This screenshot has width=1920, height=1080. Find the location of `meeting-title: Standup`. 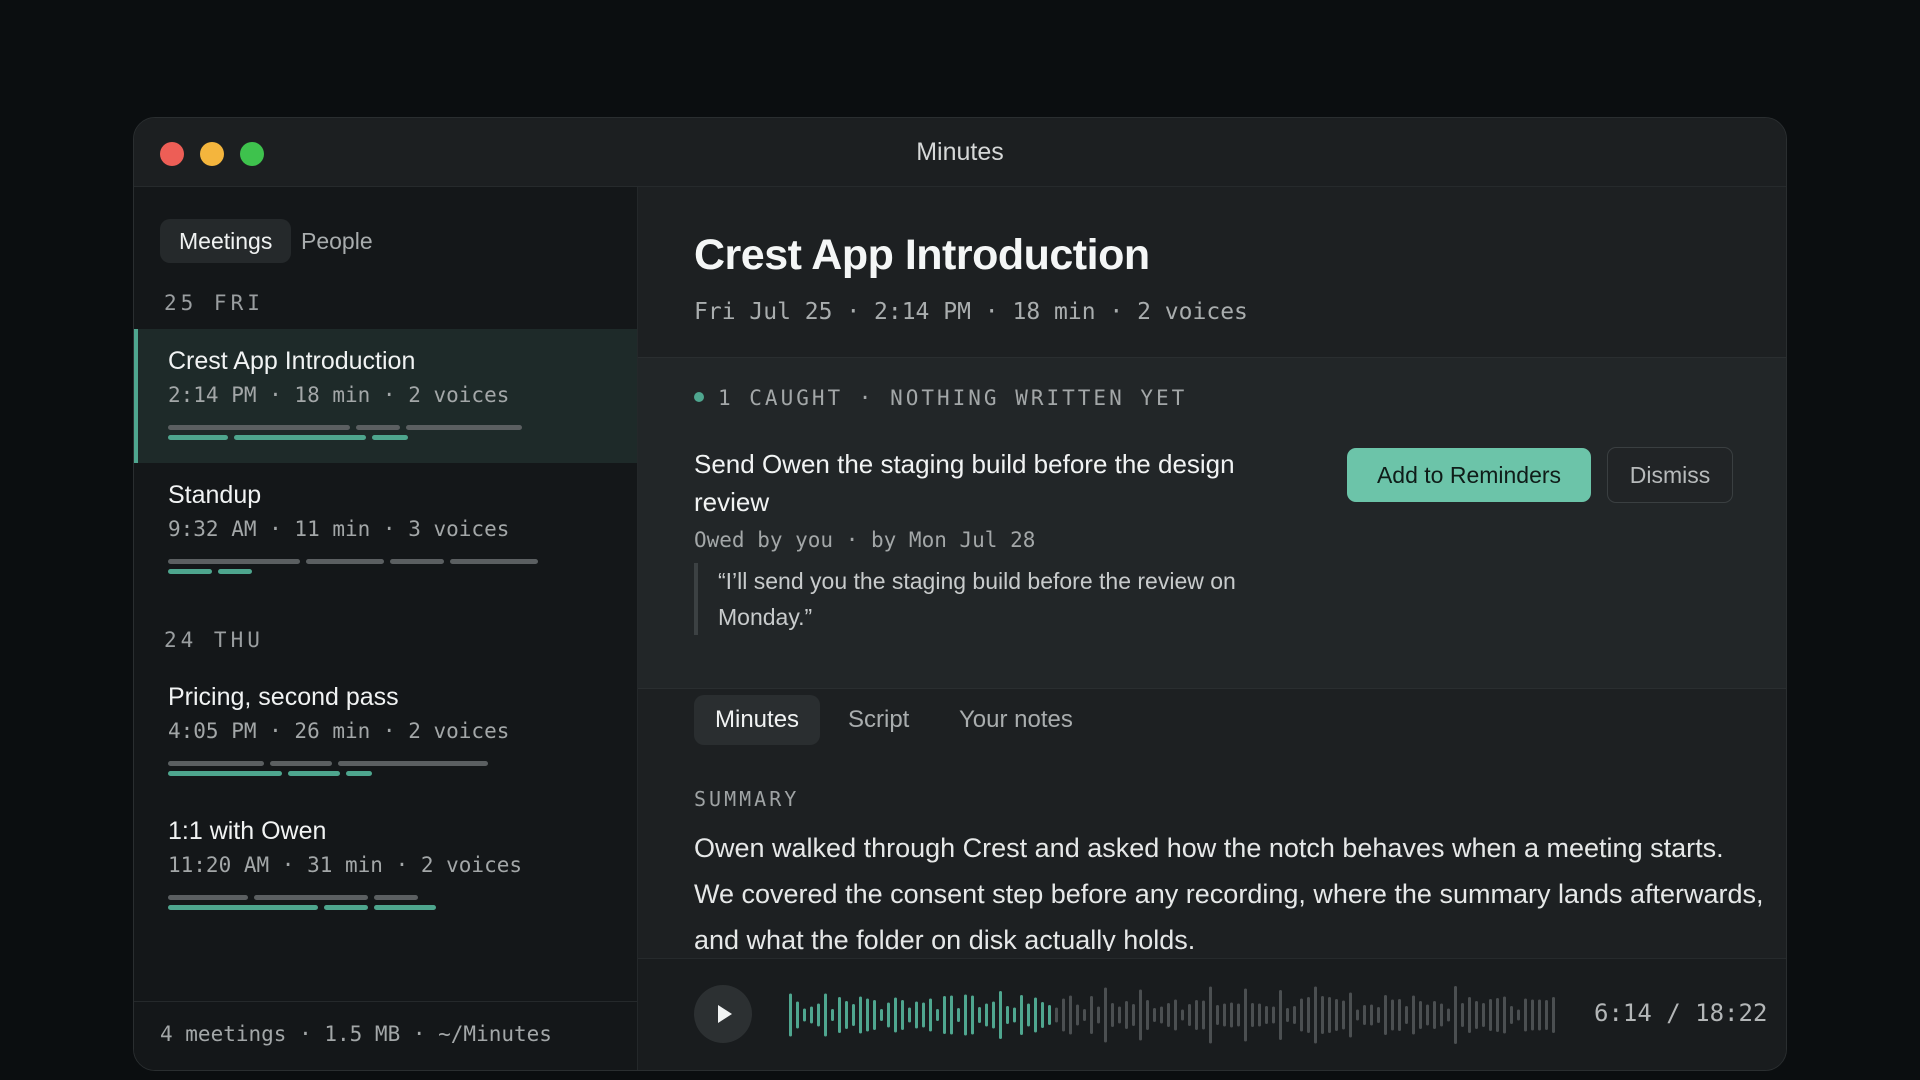

meeting-title: Standup is located at coordinates (215, 495).